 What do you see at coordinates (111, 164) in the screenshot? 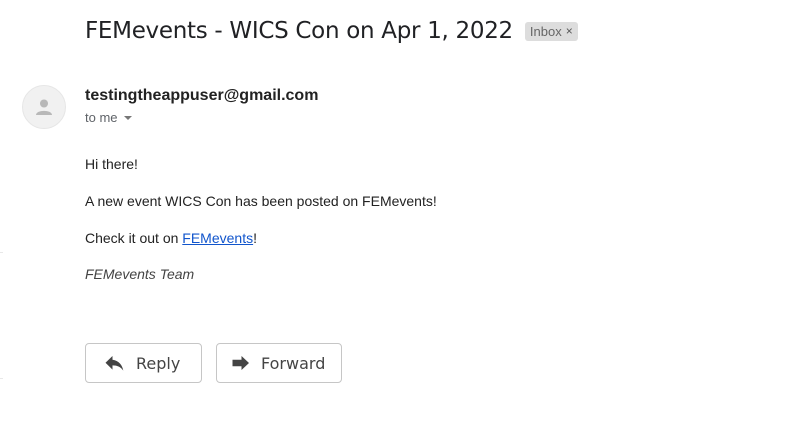
I see `body-greeting: Hi there!` at bounding box center [111, 164].